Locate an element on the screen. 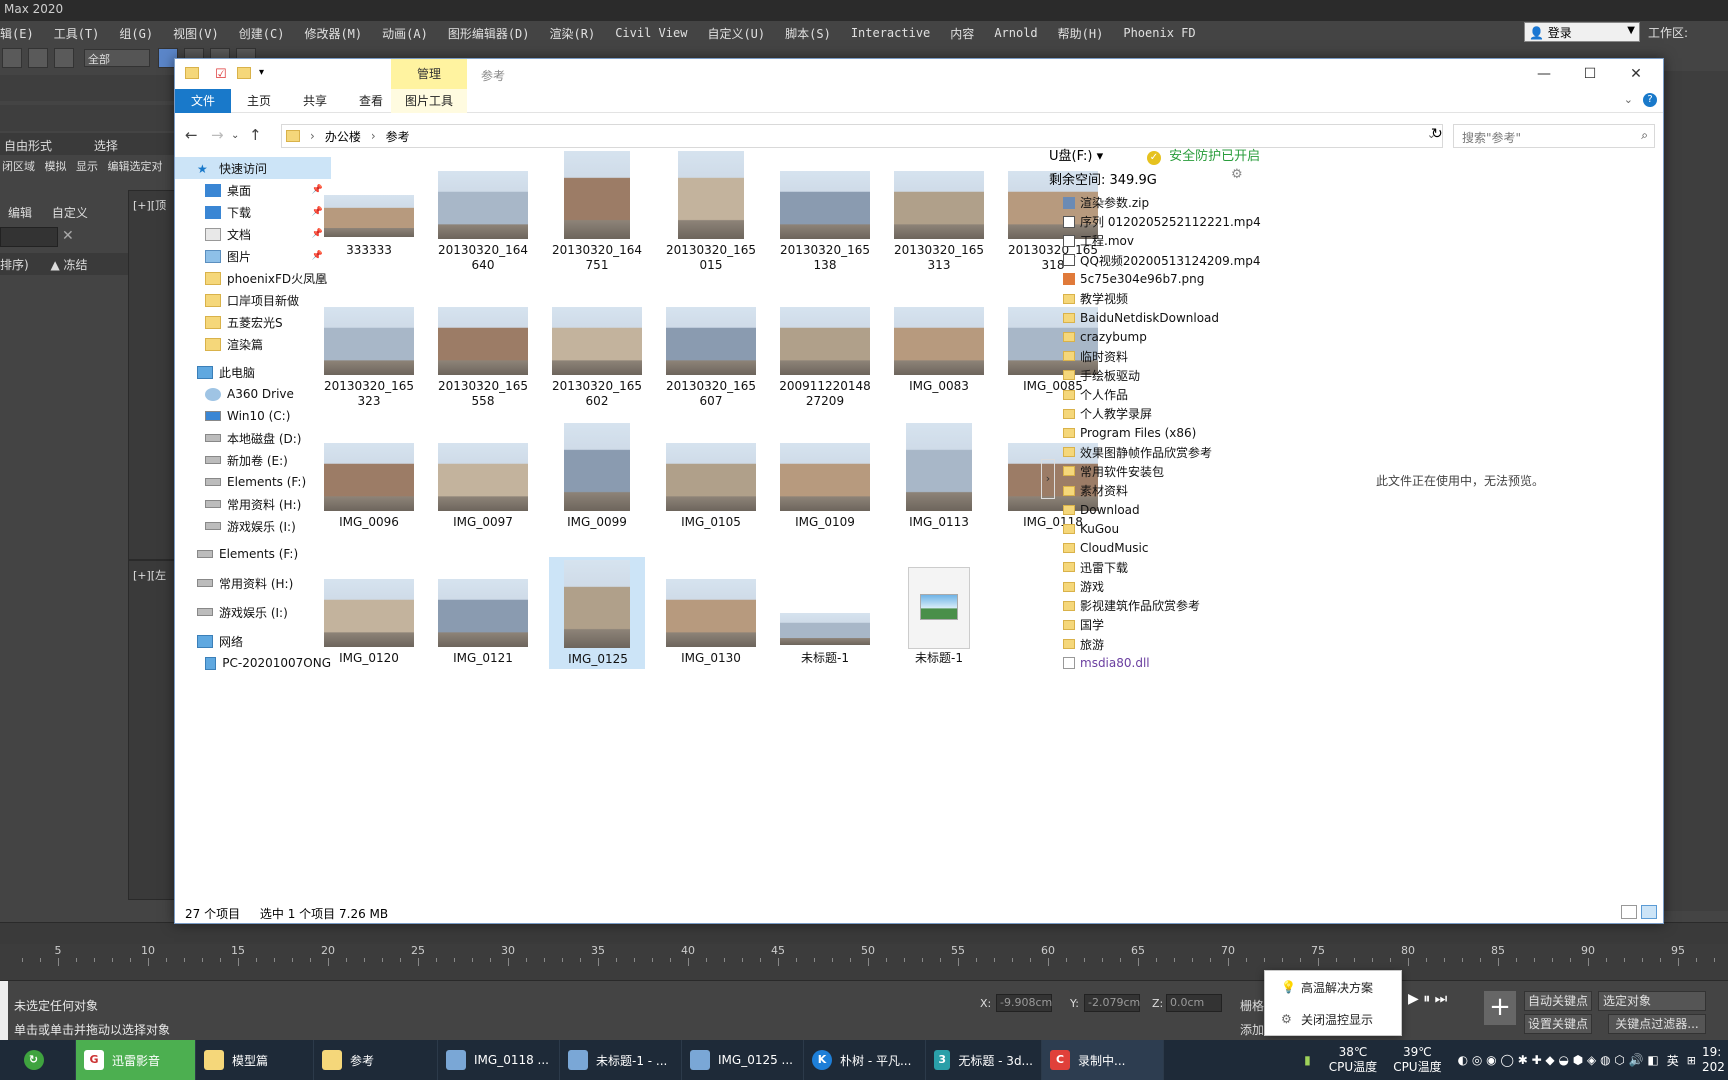  udisk-item: 教学视频 is located at coordinates (1095, 298).